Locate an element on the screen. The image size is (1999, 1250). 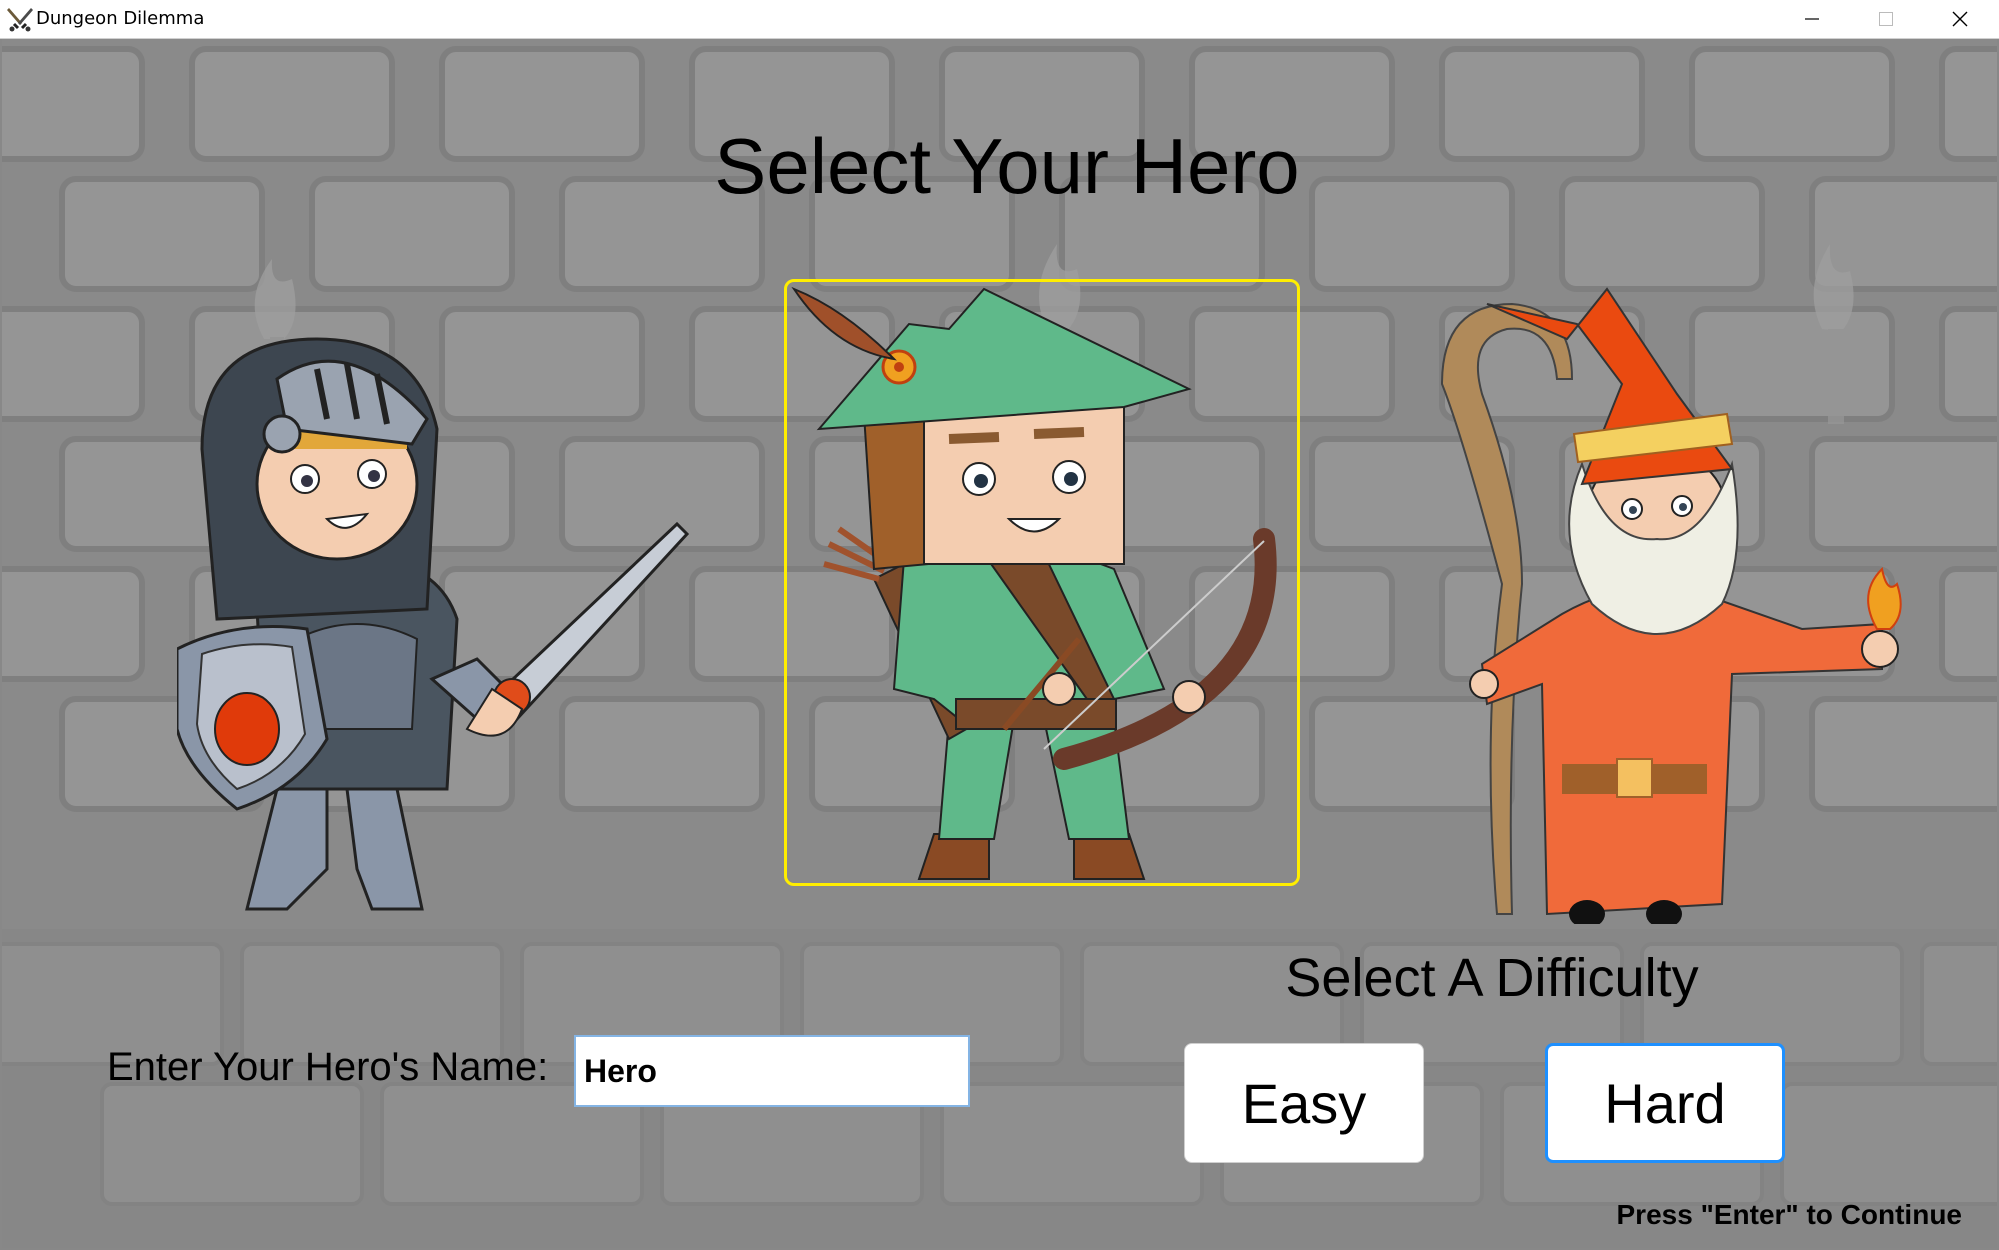
minimize-button is located at coordinates (1812, 19).